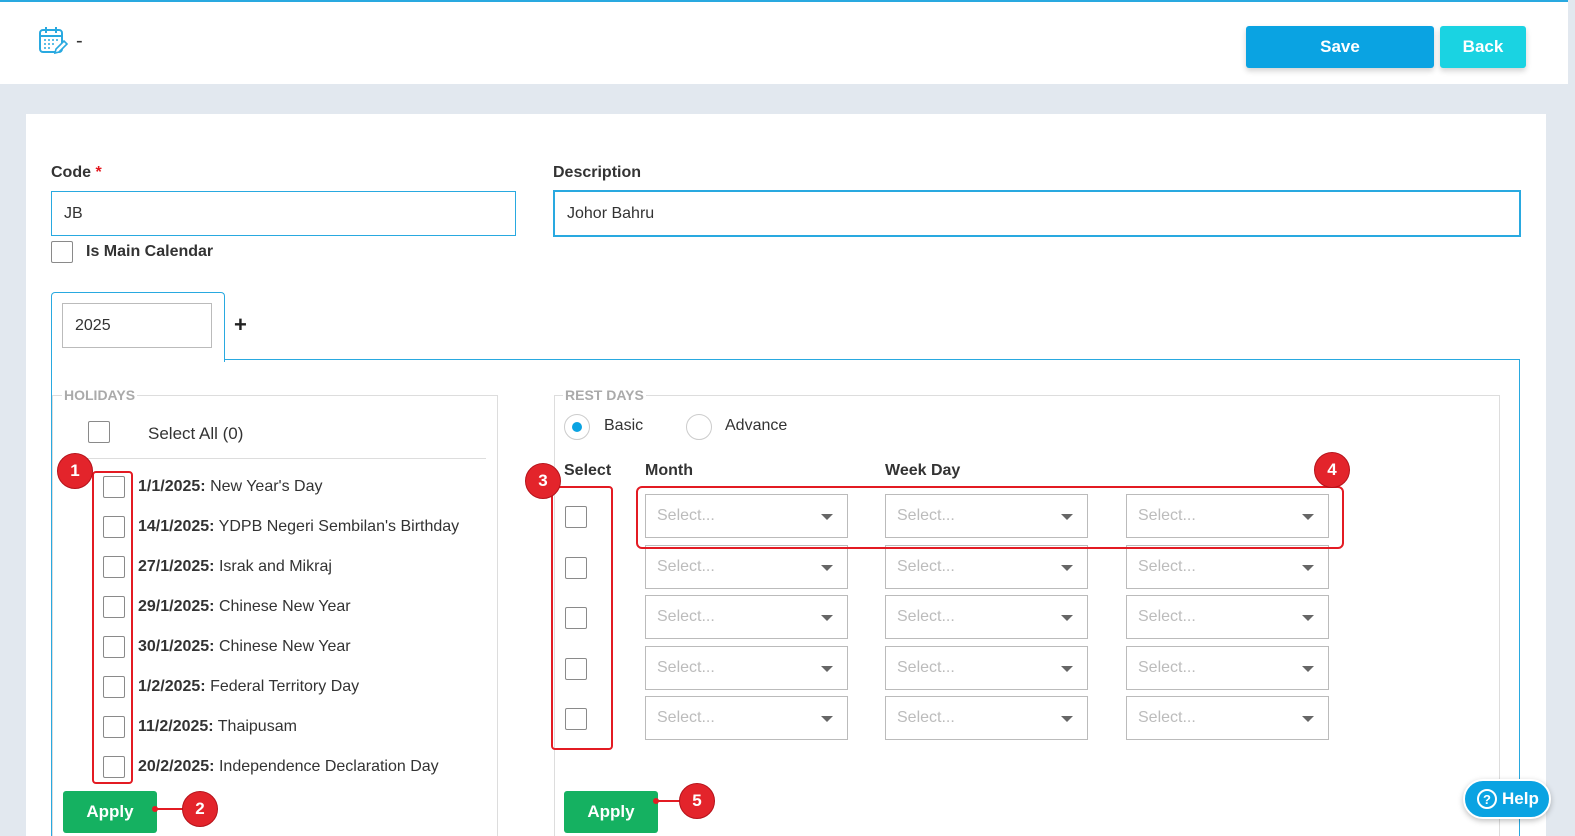  Describe the element at coordinates (604, 395) in the screenshot. I see `rest-days-legend: REST DAYS` at that location.